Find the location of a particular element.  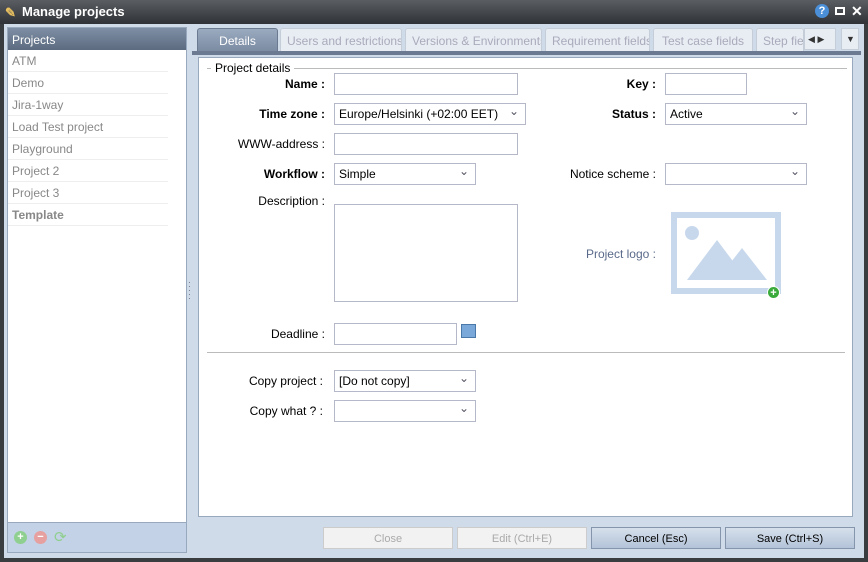

close-button: Close is located at coordinates (388, 538).